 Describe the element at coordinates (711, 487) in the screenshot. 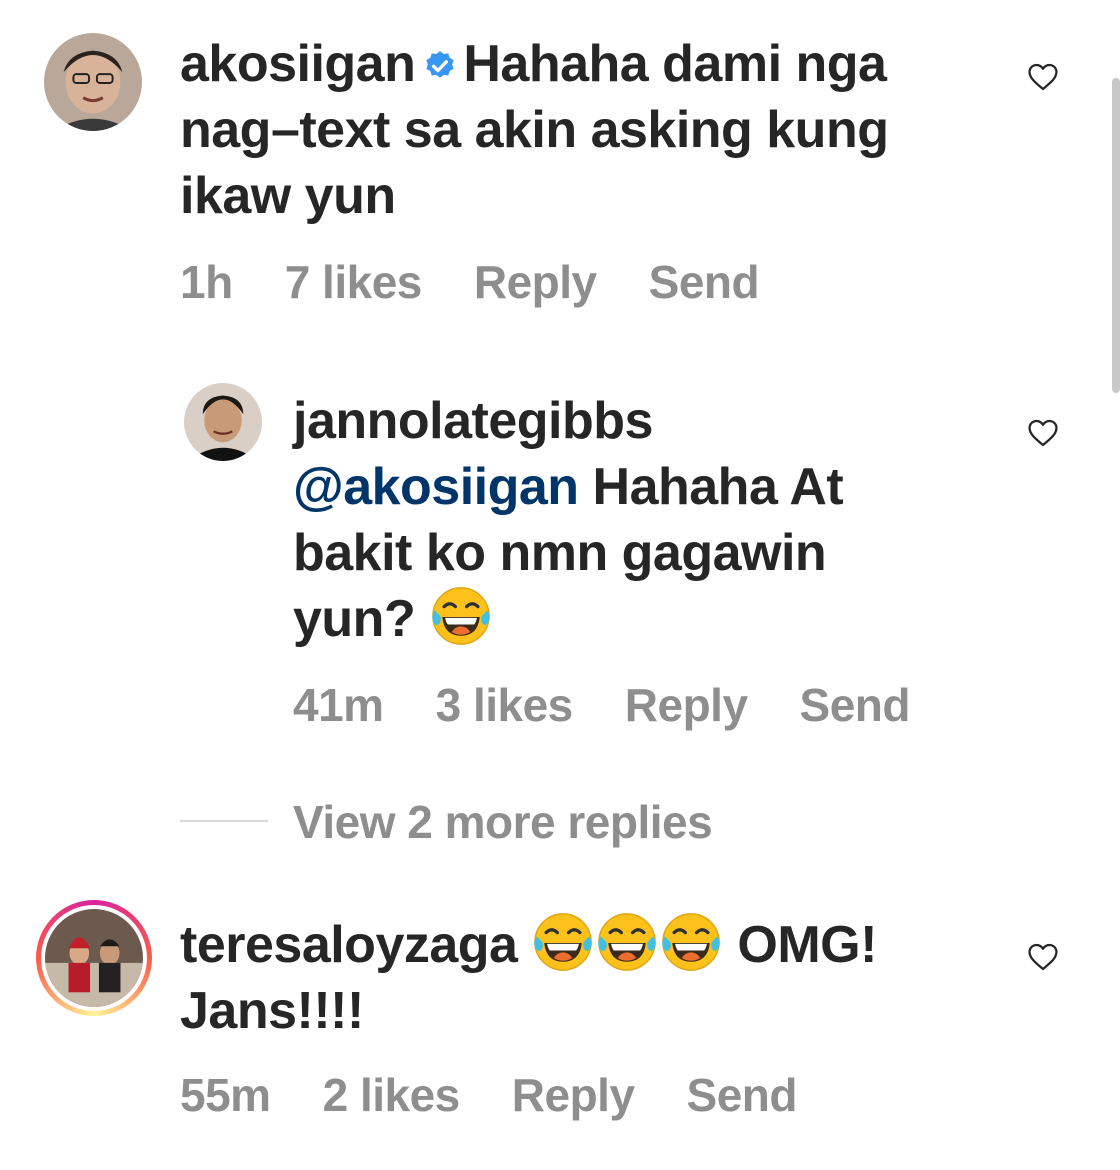

I see `comment-text-line: Hahaha At` at that location.